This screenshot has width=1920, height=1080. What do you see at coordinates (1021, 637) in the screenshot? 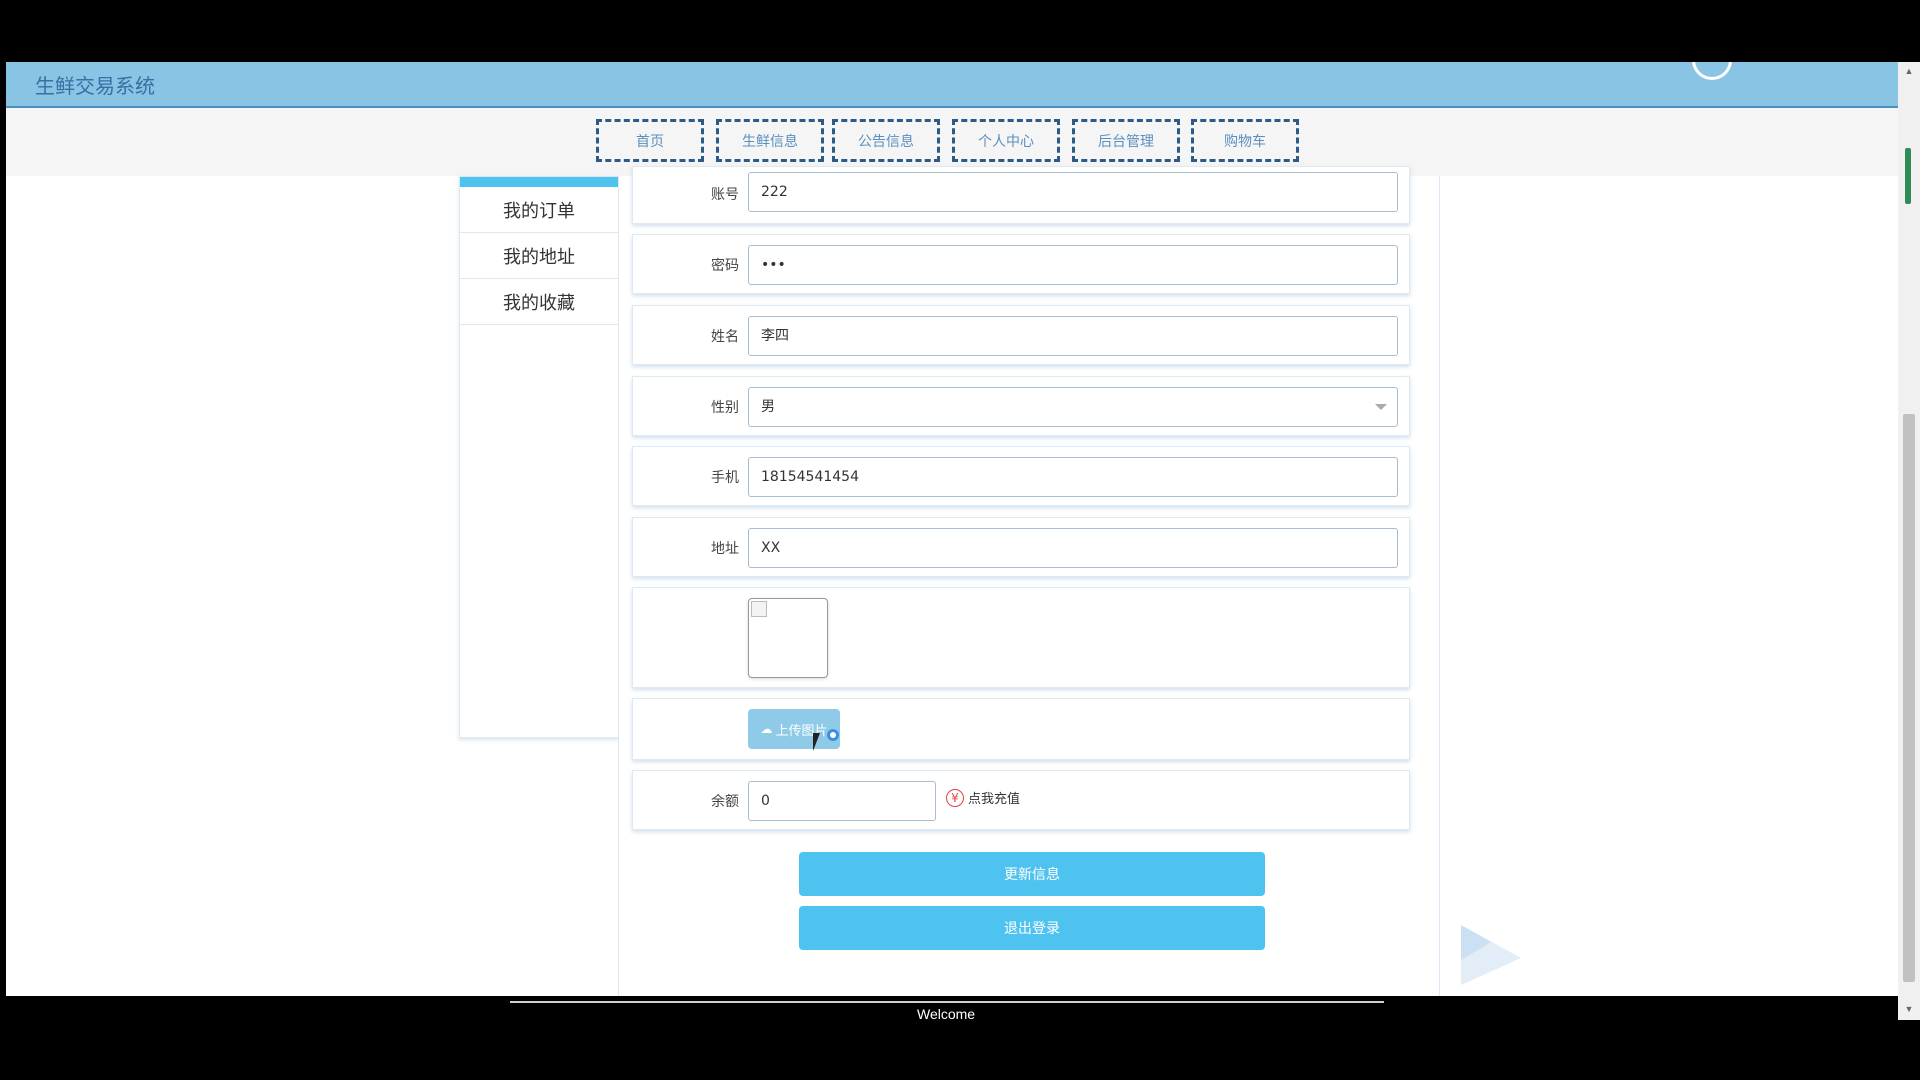
I see `image-preview-row` at bounding box center [1021, 637].